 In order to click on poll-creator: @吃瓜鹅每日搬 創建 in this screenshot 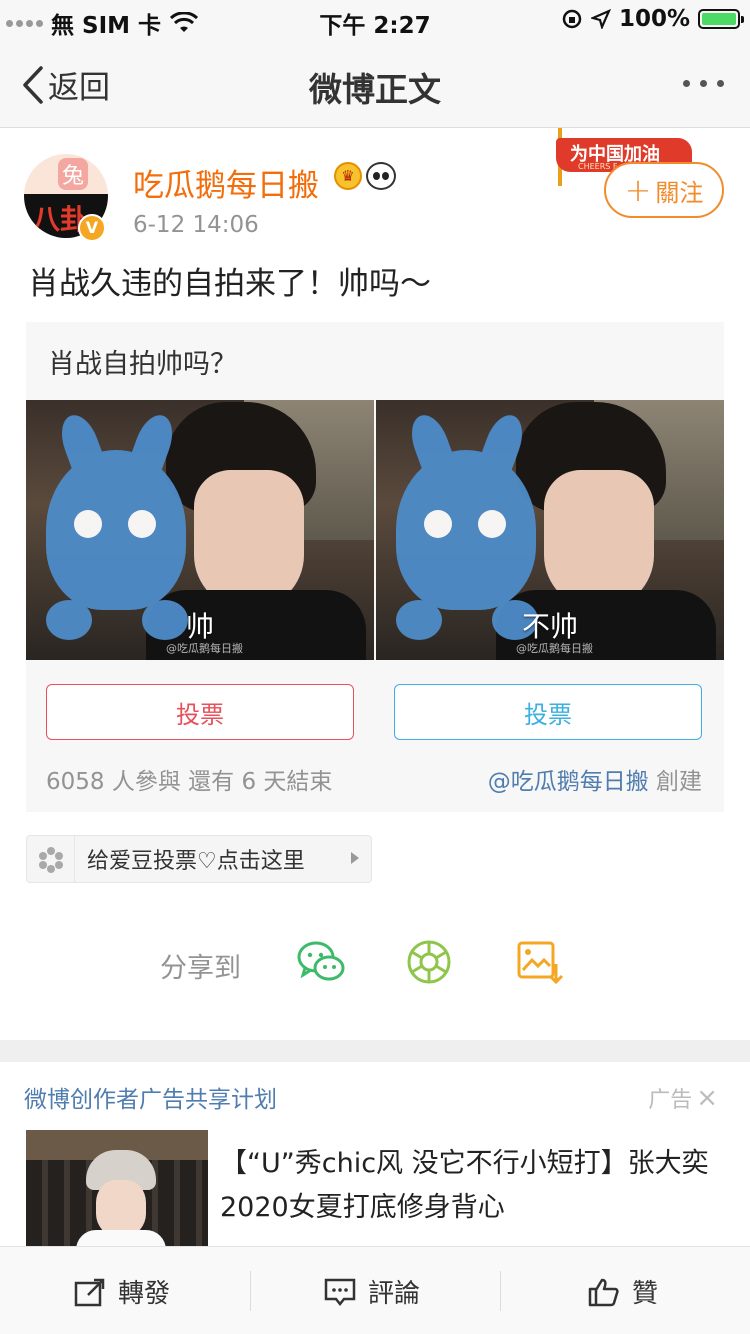, I will do `click(595, 779)`.